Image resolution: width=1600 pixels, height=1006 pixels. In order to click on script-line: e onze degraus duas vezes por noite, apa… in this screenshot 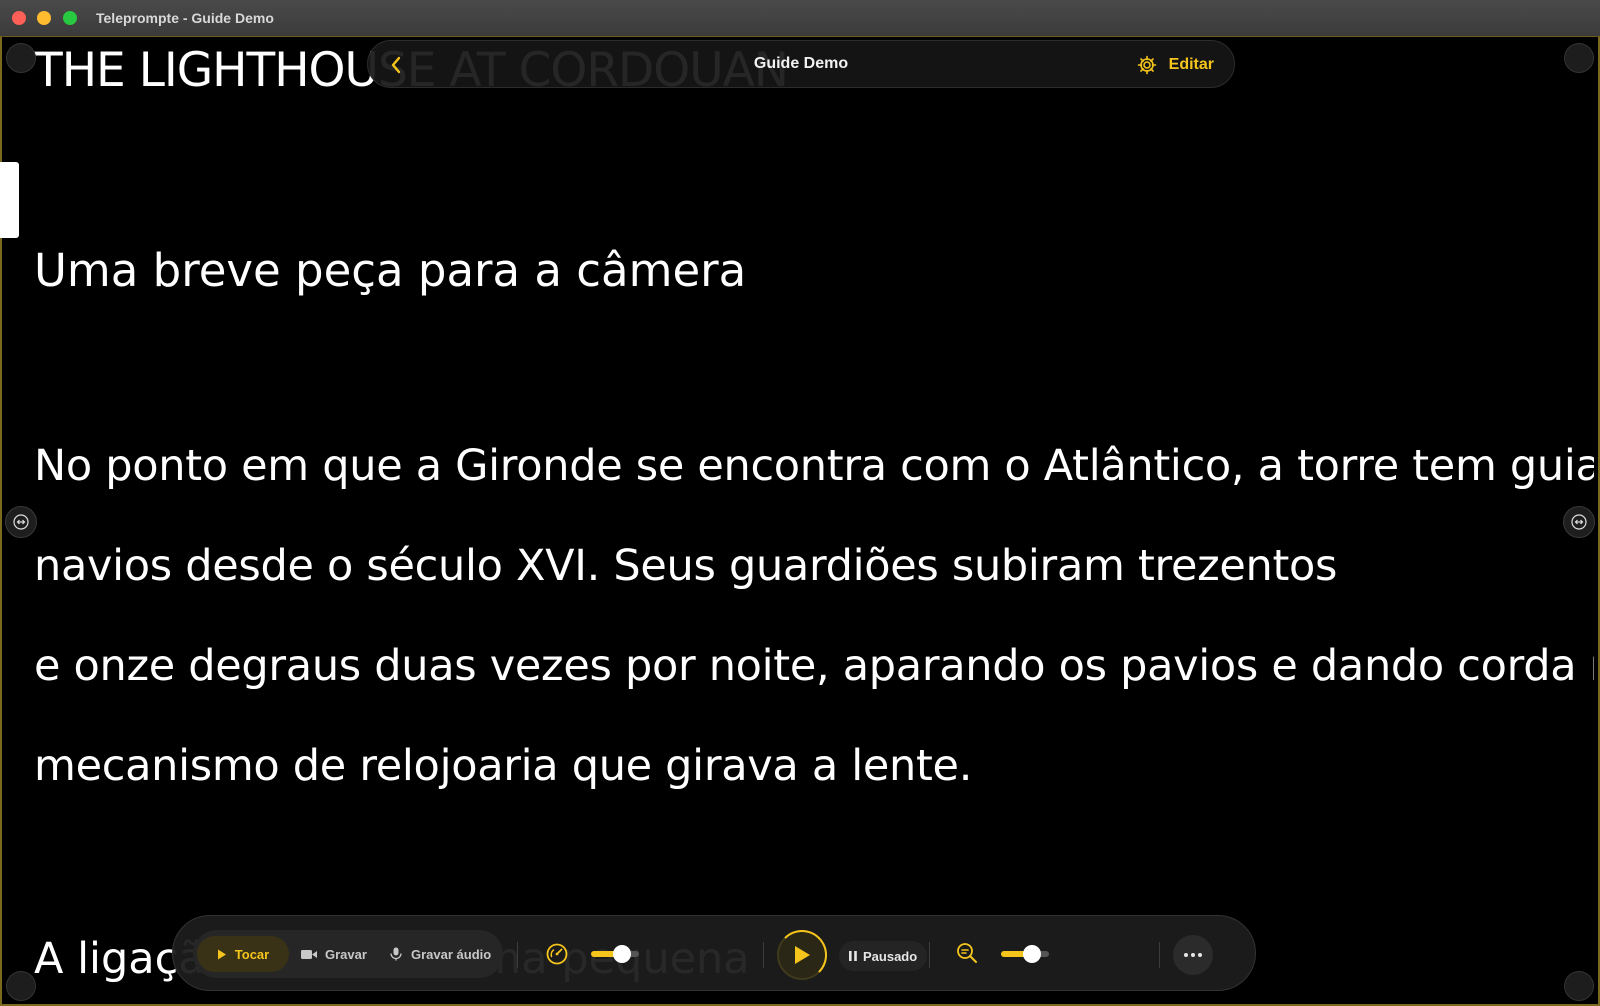, I will do `click(814, 666)`.